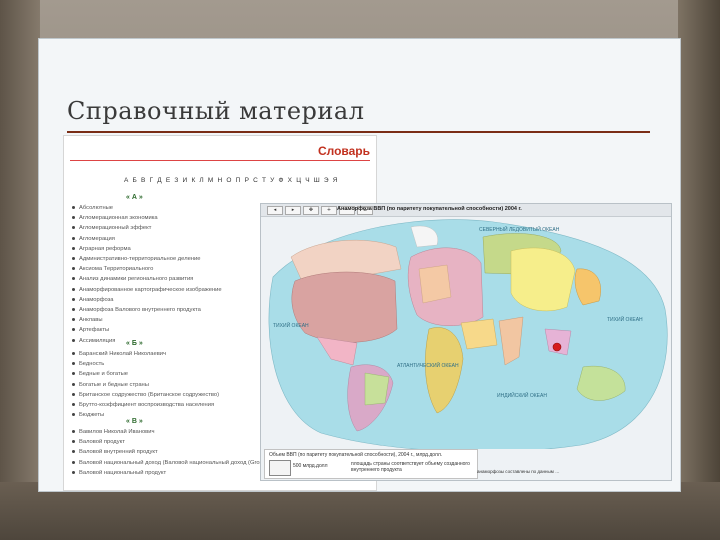  What do you see at coordinates (94, 330) in the screenshot?
I see `dictionary-term-label: Артефакты` at bounding box center [94, 330].